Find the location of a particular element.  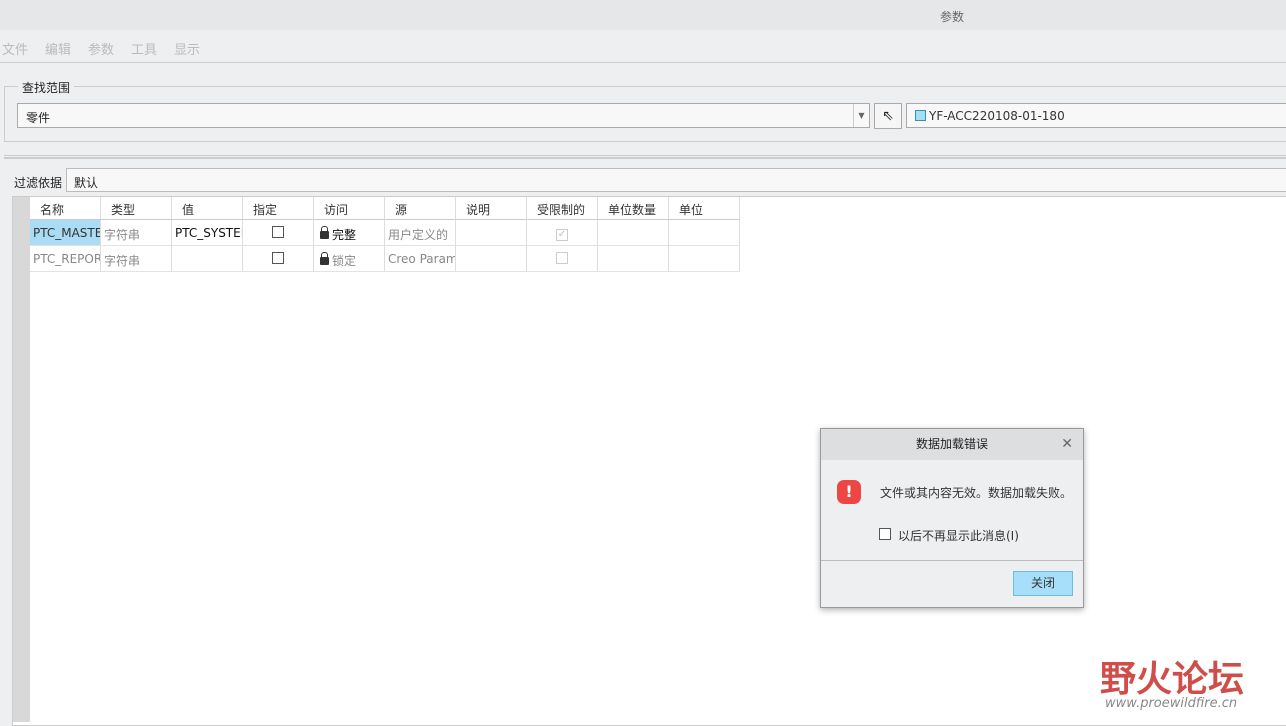

watermark-url: www.proewildfire.cn is located at coordinates (1171, 703).